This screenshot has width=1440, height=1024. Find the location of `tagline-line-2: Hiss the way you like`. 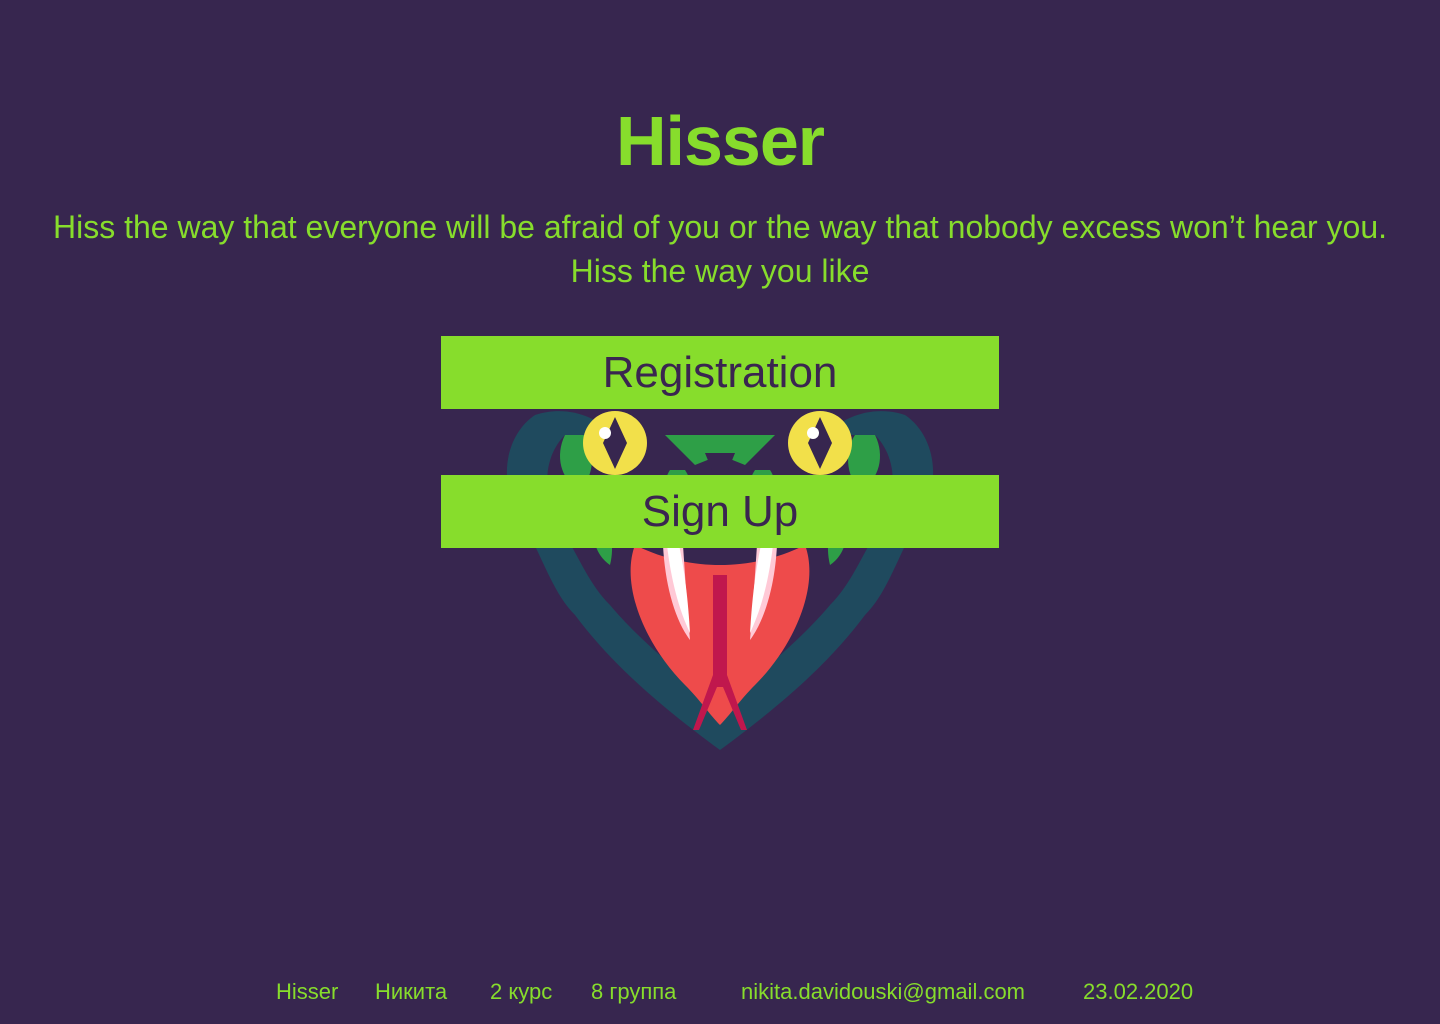

tagline-line-2: Hiss the way you like is located at coordinates (720, 271).